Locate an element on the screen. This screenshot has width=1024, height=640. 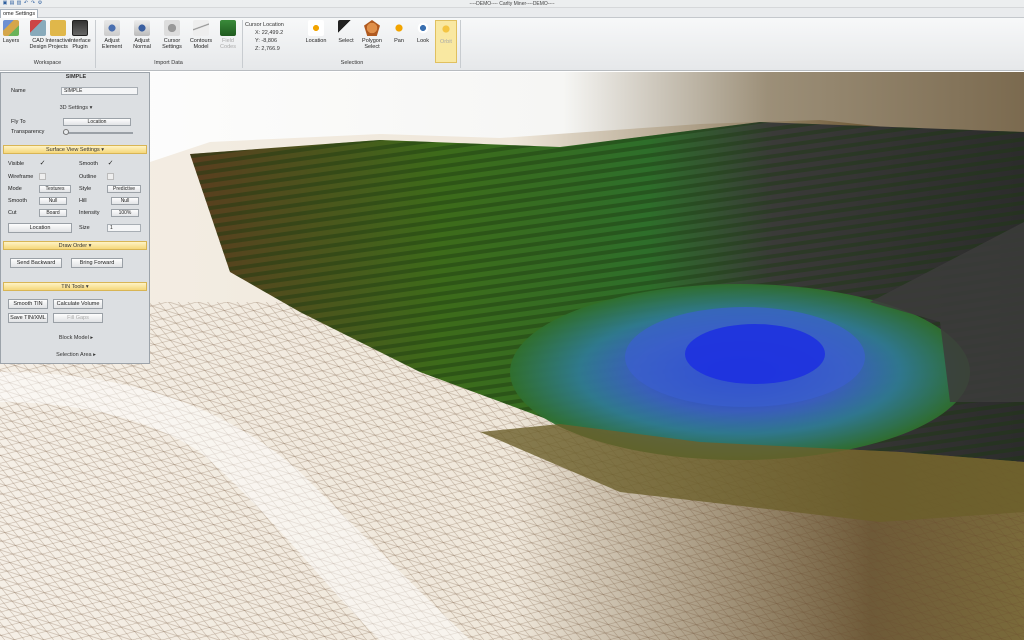
adjust-normal-icon is located at coordinates (142, 28).